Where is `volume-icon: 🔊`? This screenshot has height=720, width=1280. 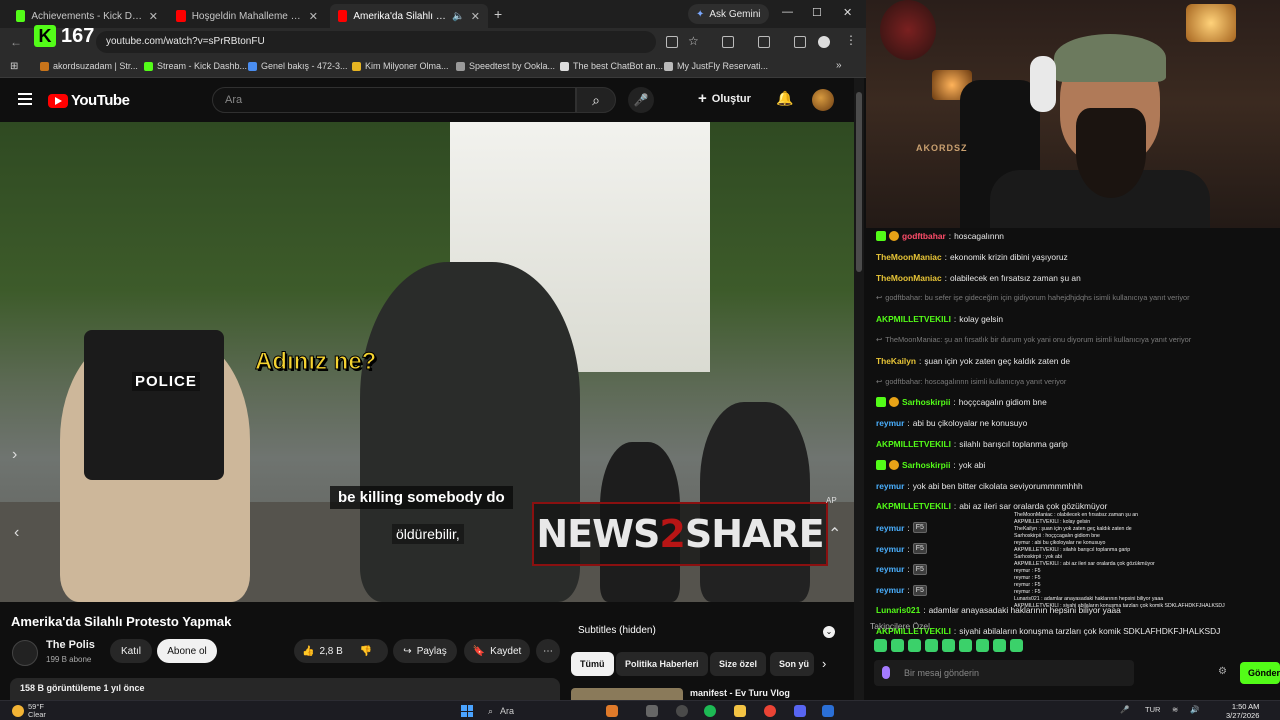 volume-icon: 🔊 is located at coordinates (1194, 709).